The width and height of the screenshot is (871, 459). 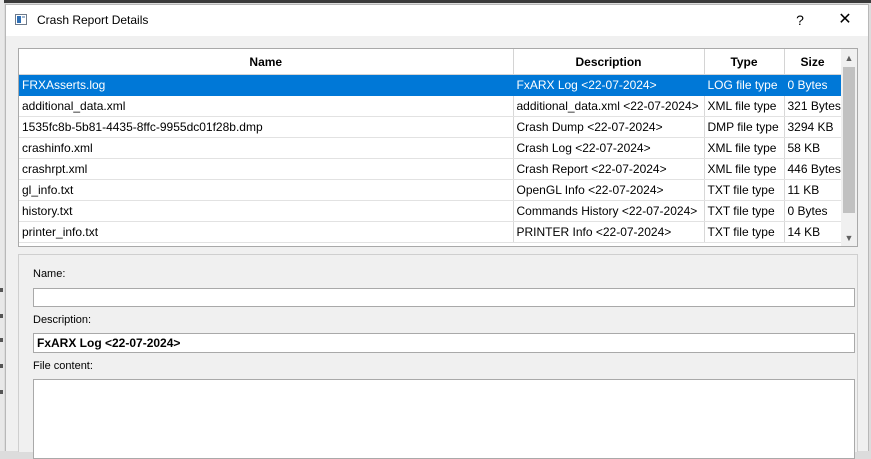 I want to click on cell-name: 1535fc8b-5b81-4435-8ffc-9955dc01f28b.dmp, so click(x=266, y=127).